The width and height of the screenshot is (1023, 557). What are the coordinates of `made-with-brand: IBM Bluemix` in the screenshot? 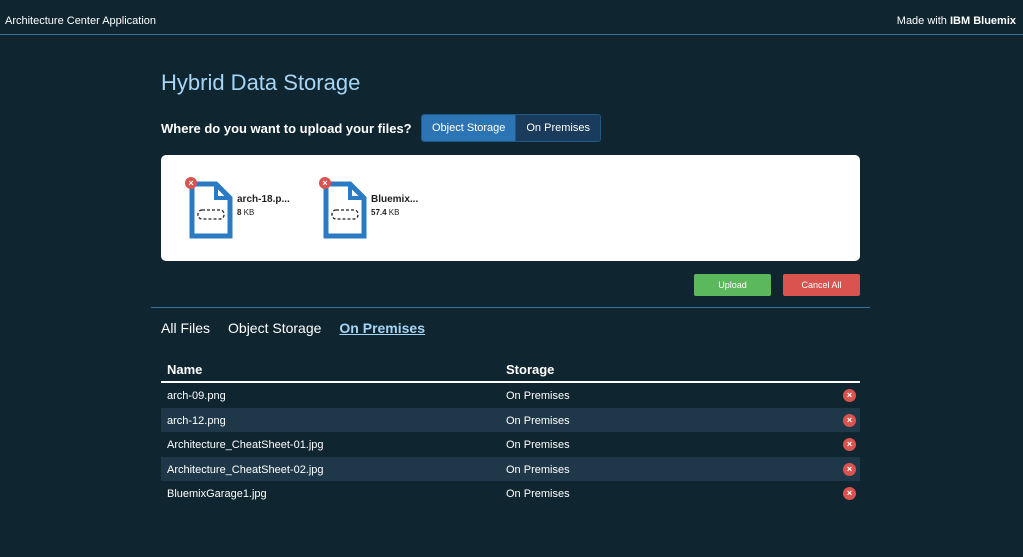 It's located at (982, 21).